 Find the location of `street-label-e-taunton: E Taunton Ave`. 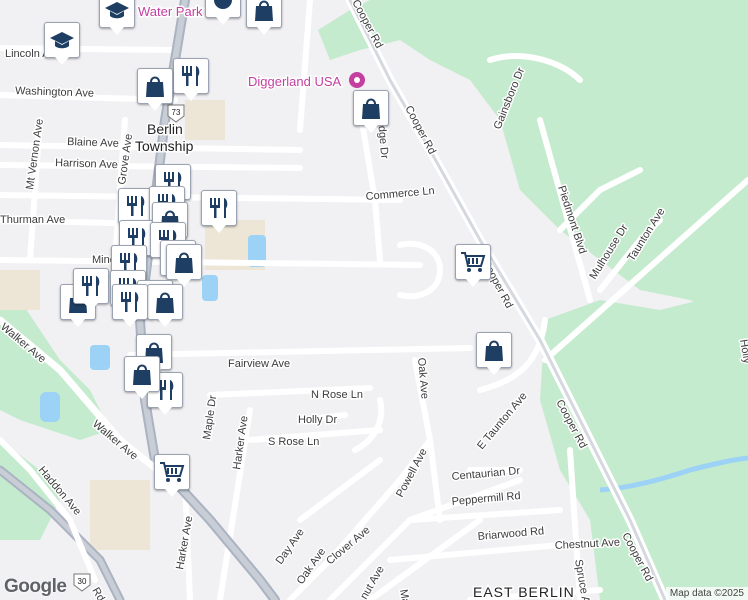

street-label-e-taunton: E Taunton Ave is located at coordinates (502, 421).